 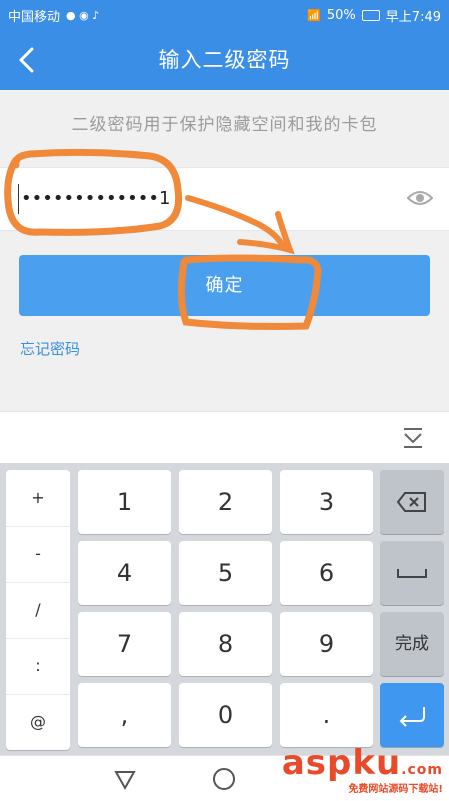 I want to click on space-key, so click(x=412, y=573).